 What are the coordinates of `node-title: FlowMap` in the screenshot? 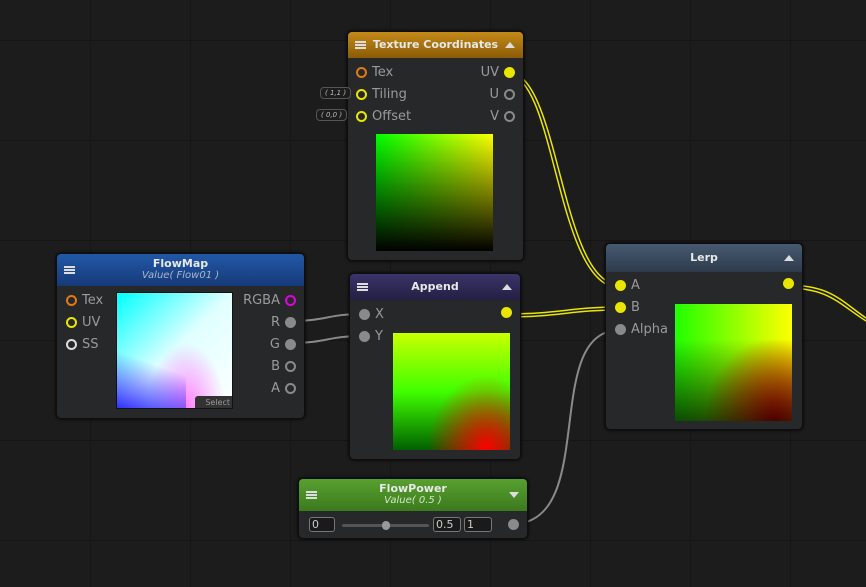 It's located at (180, 263).